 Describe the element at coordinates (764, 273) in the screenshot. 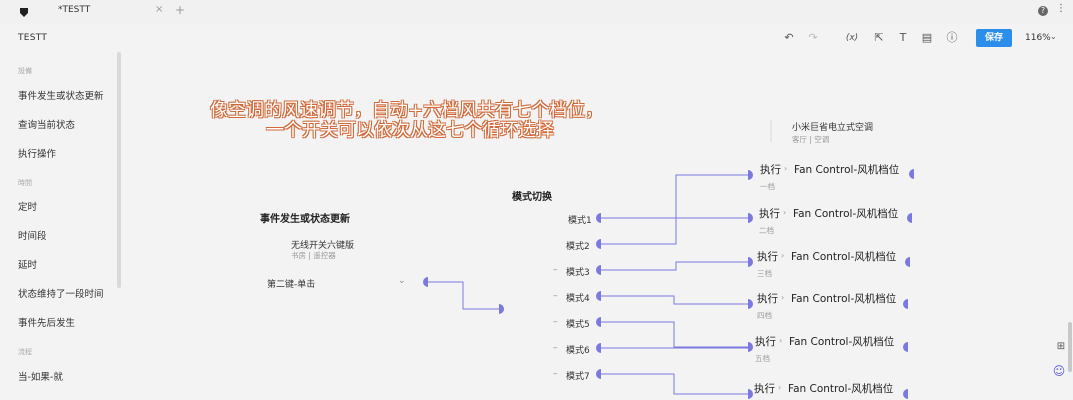

I see `action-3-value: 三档` at that location.